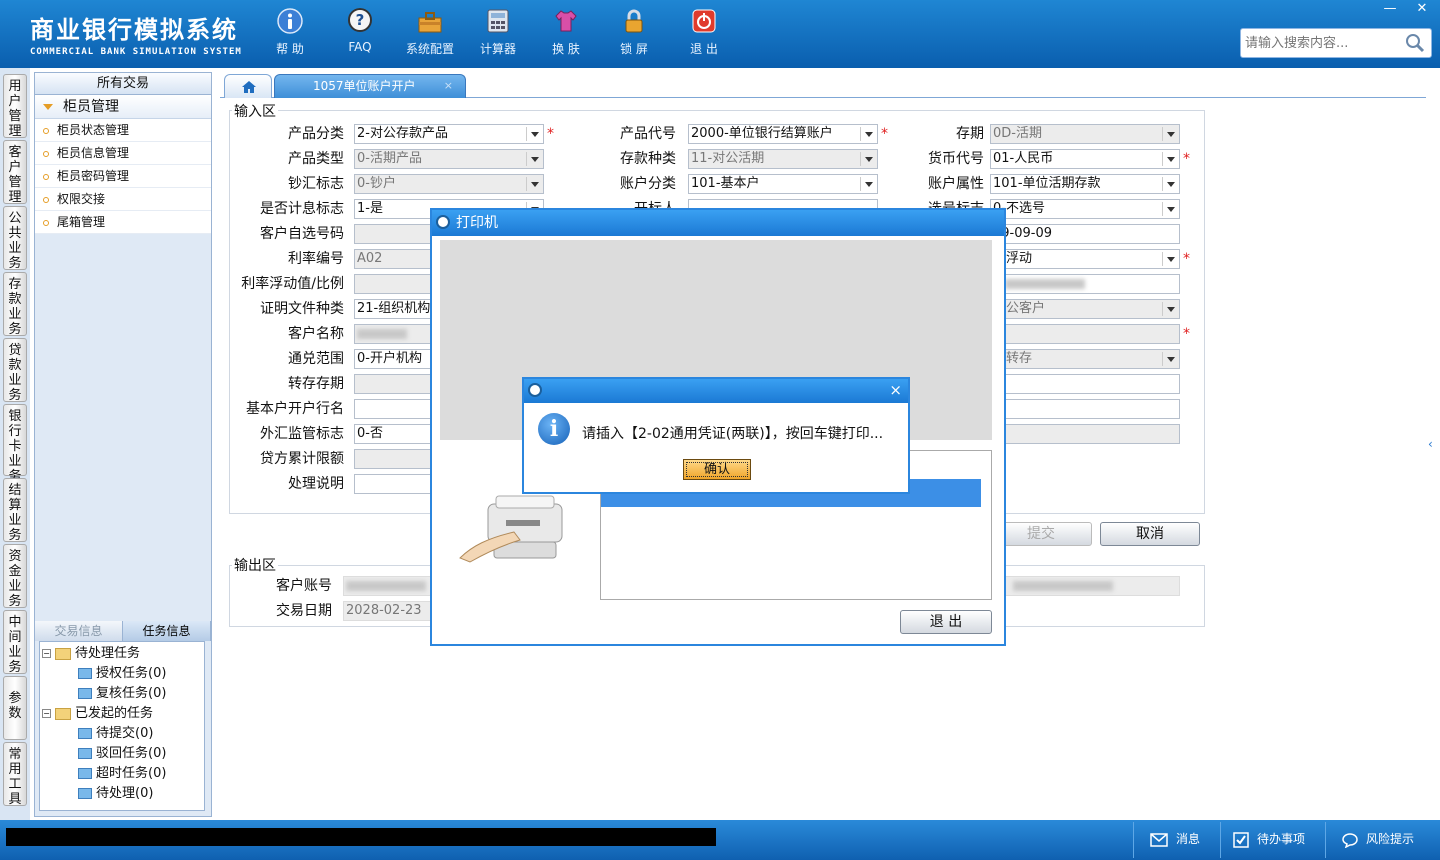  What do you see at coordinates (376, 183) in the screenshot?
I see `value: 0-钞户` at bounding box center [376, 183].